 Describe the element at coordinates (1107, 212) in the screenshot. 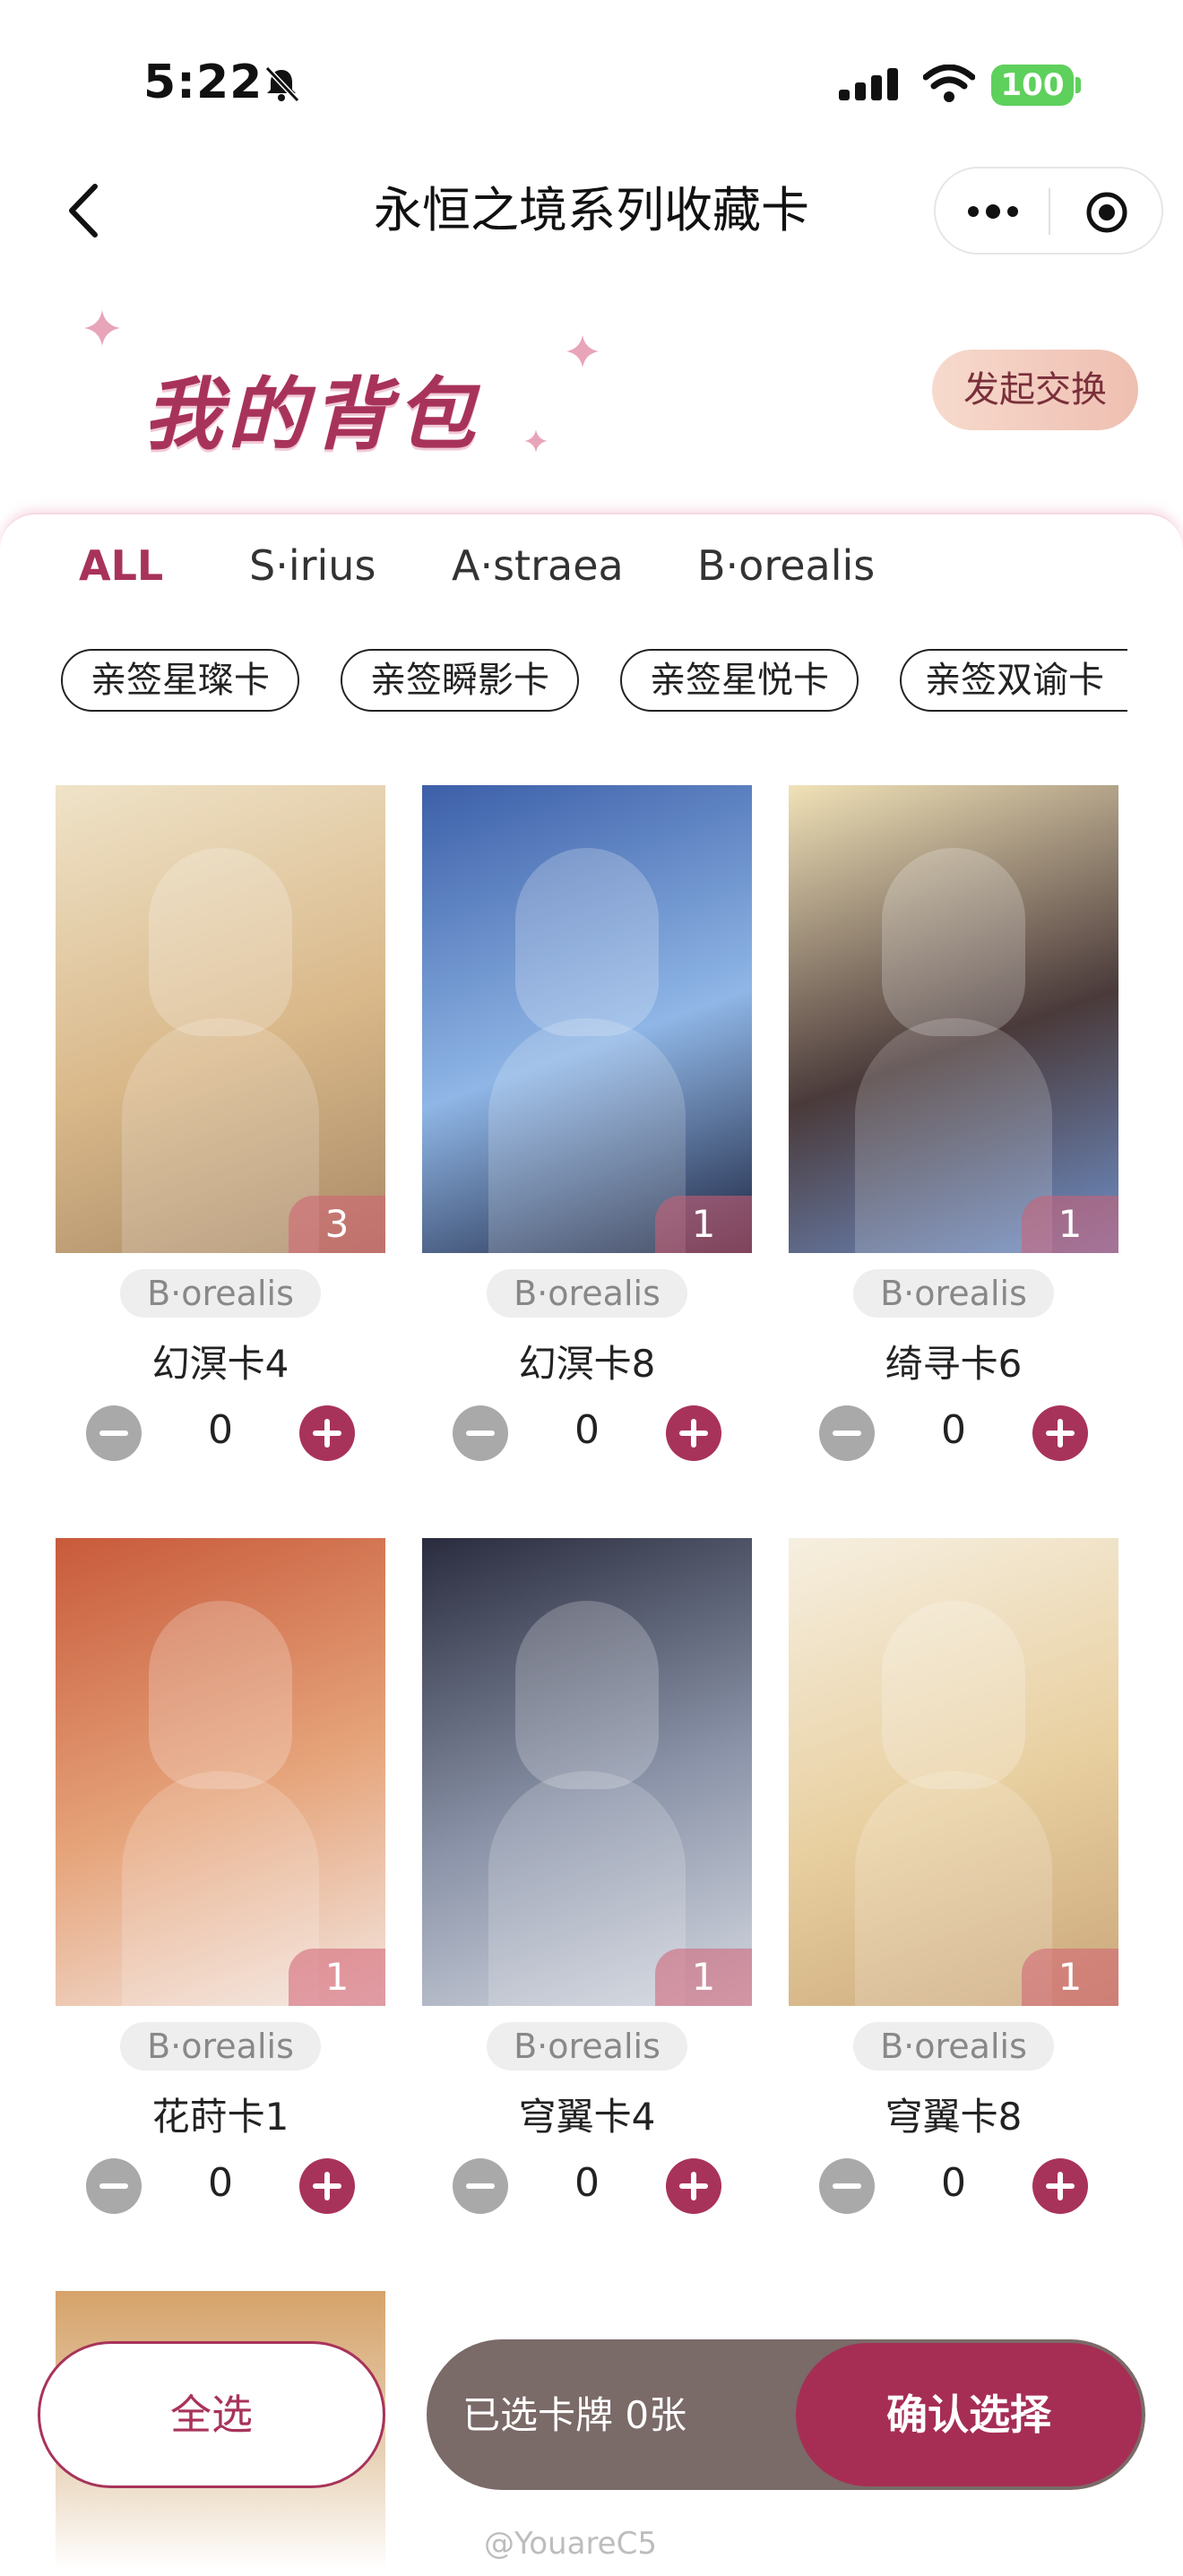

I see `close-target-icon` at that location.